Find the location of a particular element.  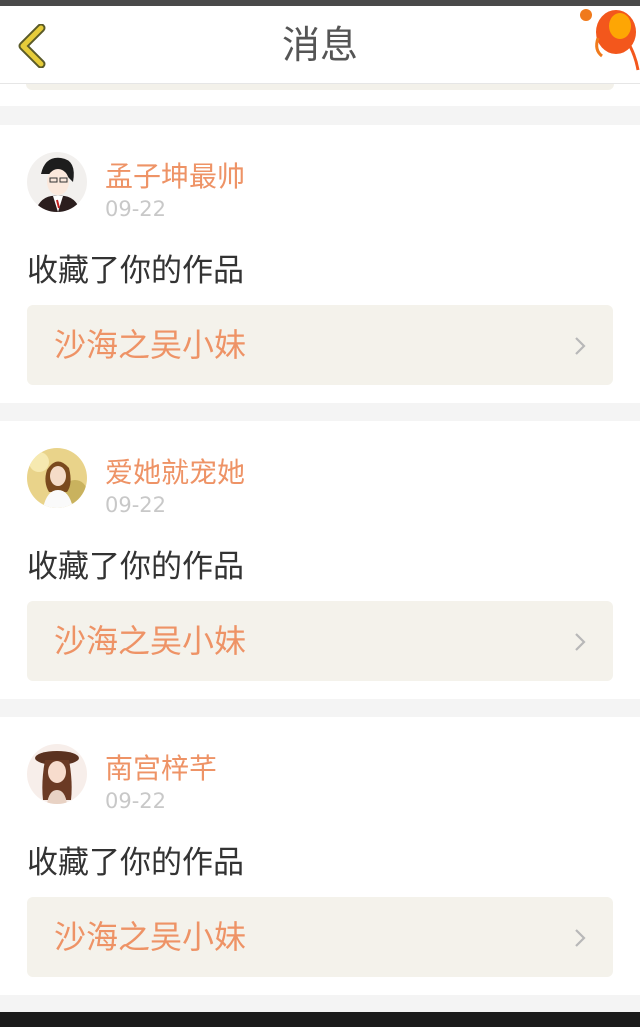

top-nav-bar: 消息 is located at coordinates (320, 45).